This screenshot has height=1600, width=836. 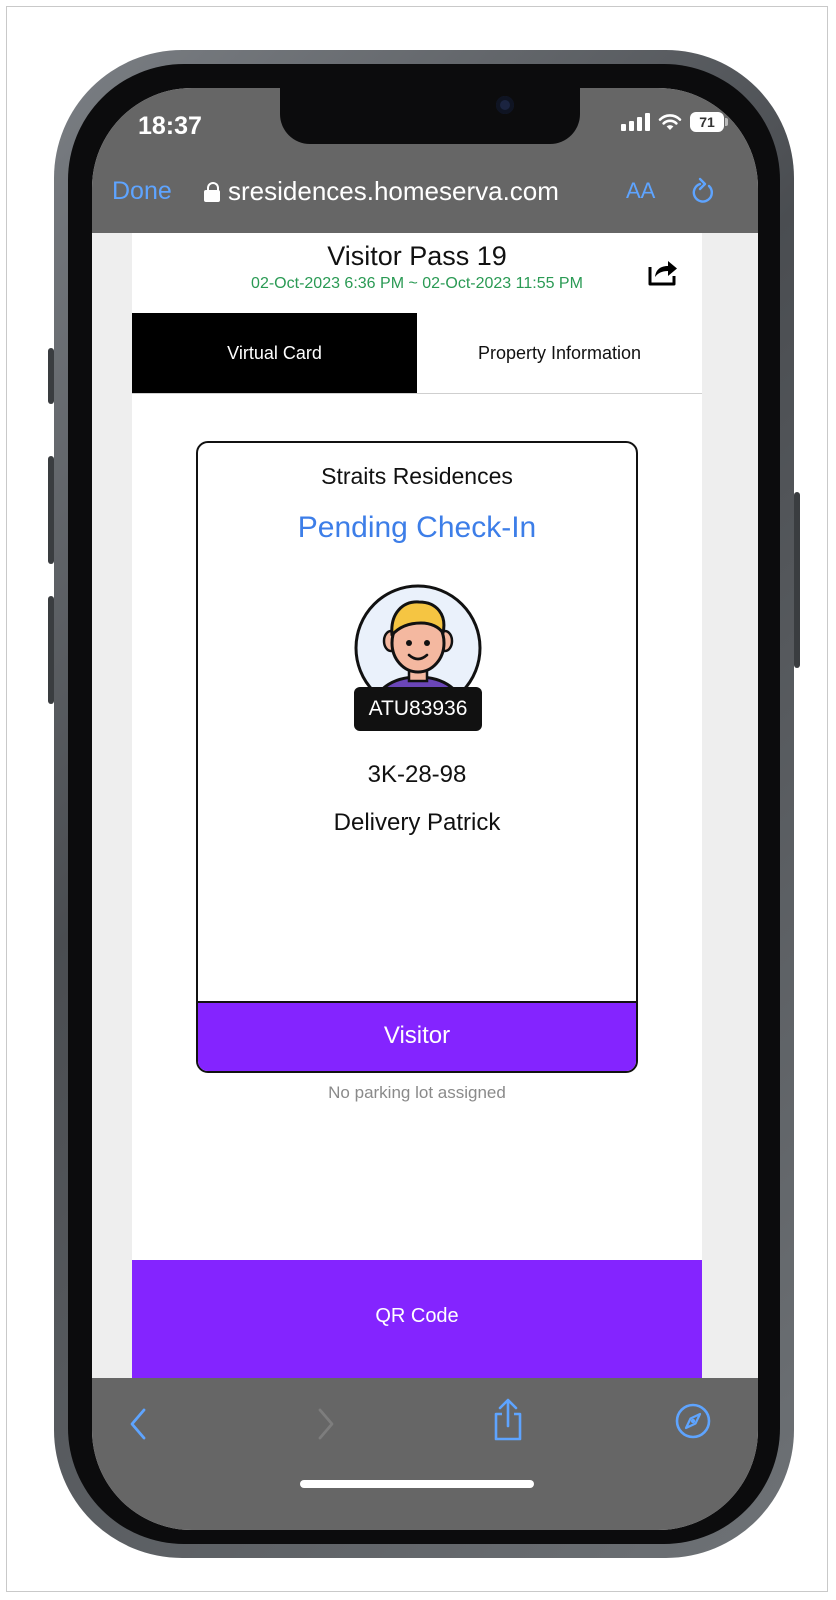 What do you see at coordinates (693, 1421) in the screenshot?
I see `compass-icon` at bounding box center [693, 1421].